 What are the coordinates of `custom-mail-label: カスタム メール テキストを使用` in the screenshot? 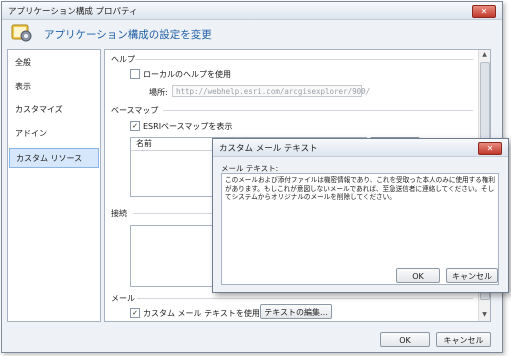 It's located at (201, 313).